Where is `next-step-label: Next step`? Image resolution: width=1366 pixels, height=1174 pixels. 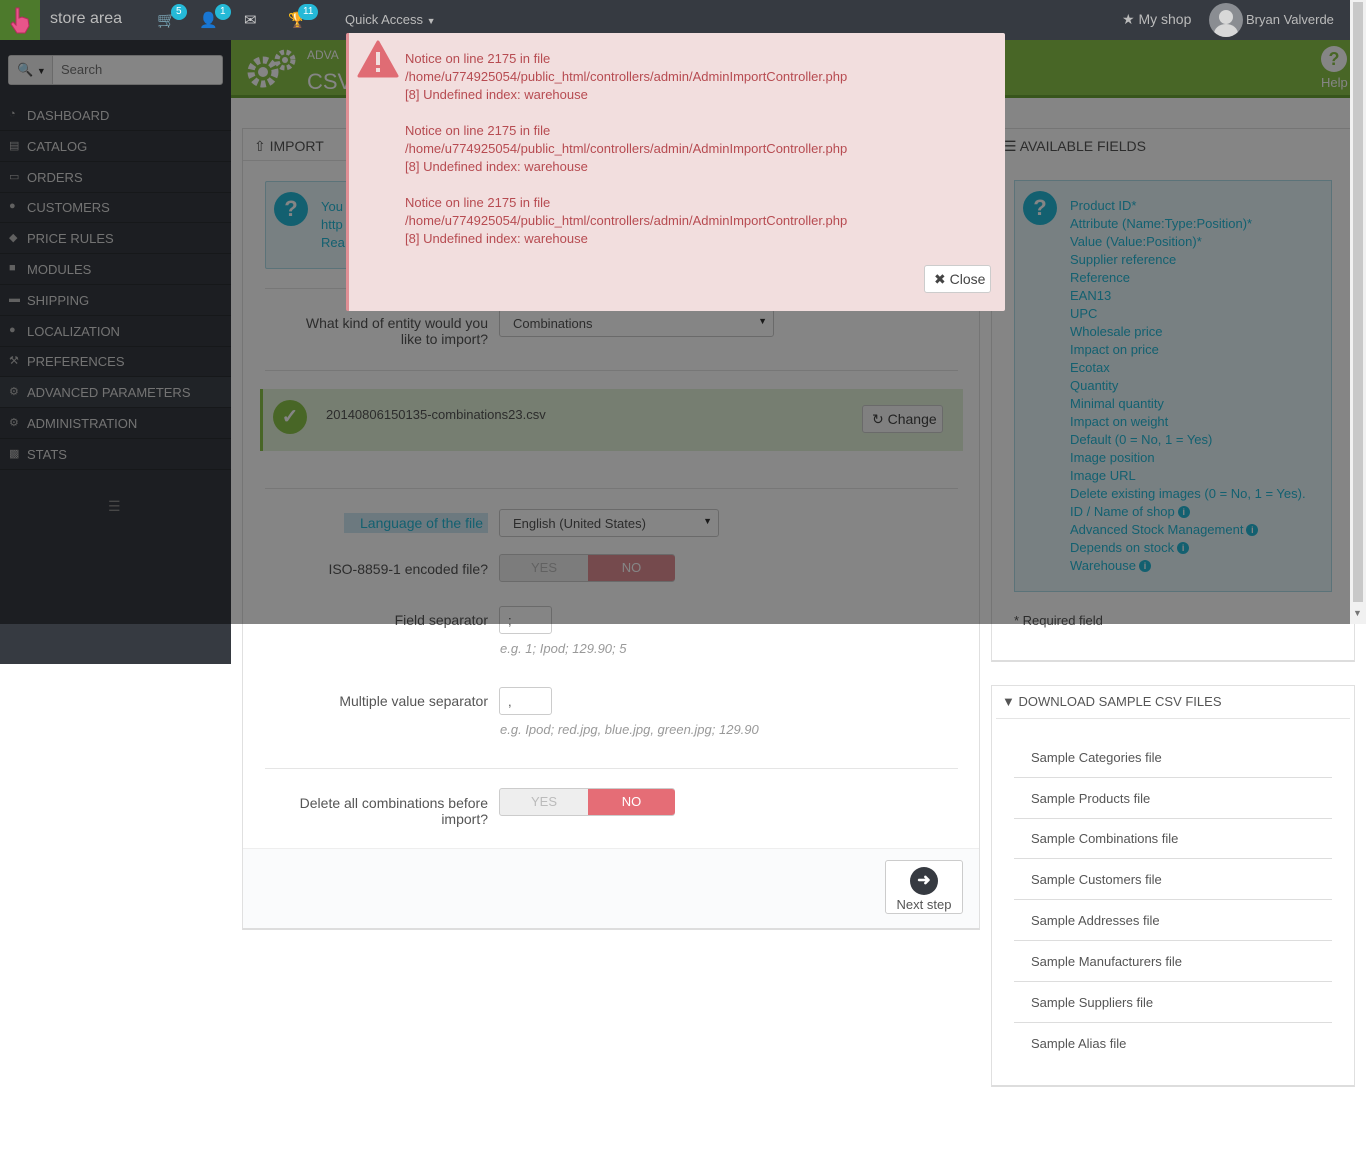
next-step-label: Next step is located at coordinates (924, 904).